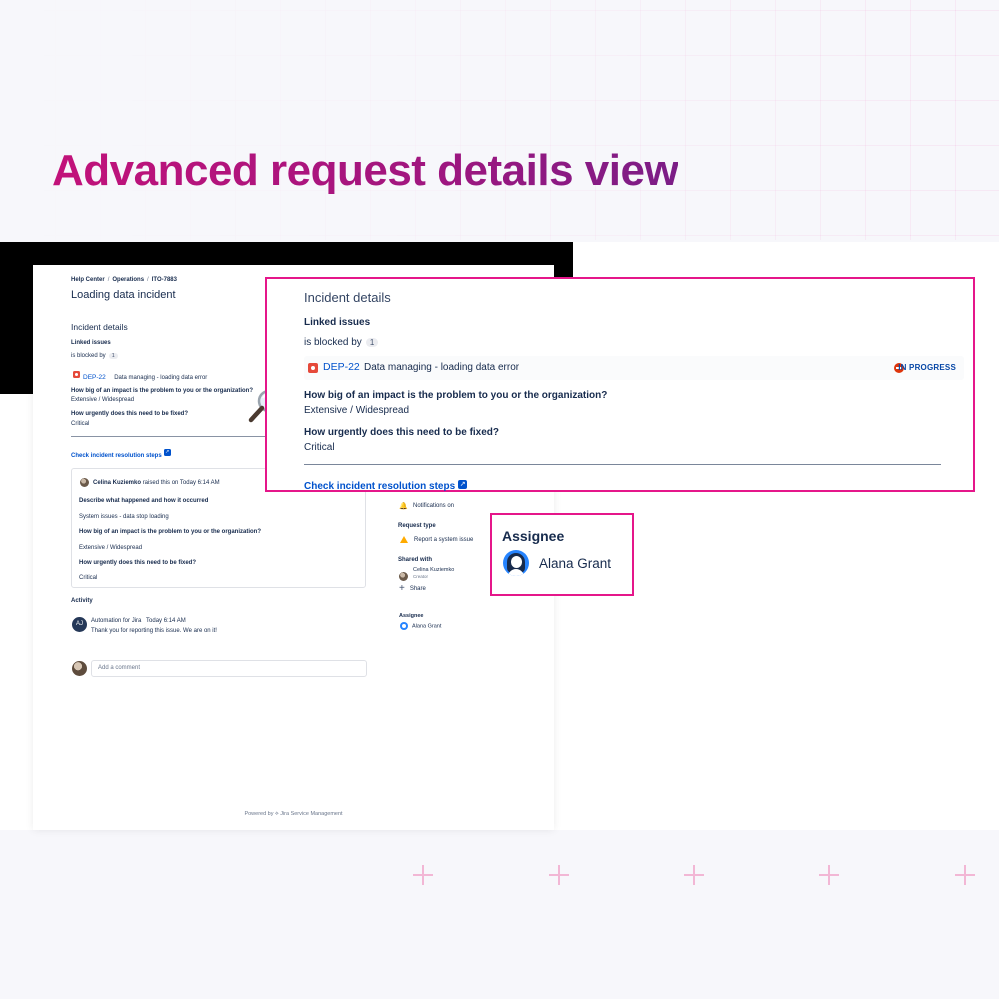 Image resolution: width=999 pixels, height=999 pixels. I want to click on linked-issues-label: Linked issues, so click(91, 343).